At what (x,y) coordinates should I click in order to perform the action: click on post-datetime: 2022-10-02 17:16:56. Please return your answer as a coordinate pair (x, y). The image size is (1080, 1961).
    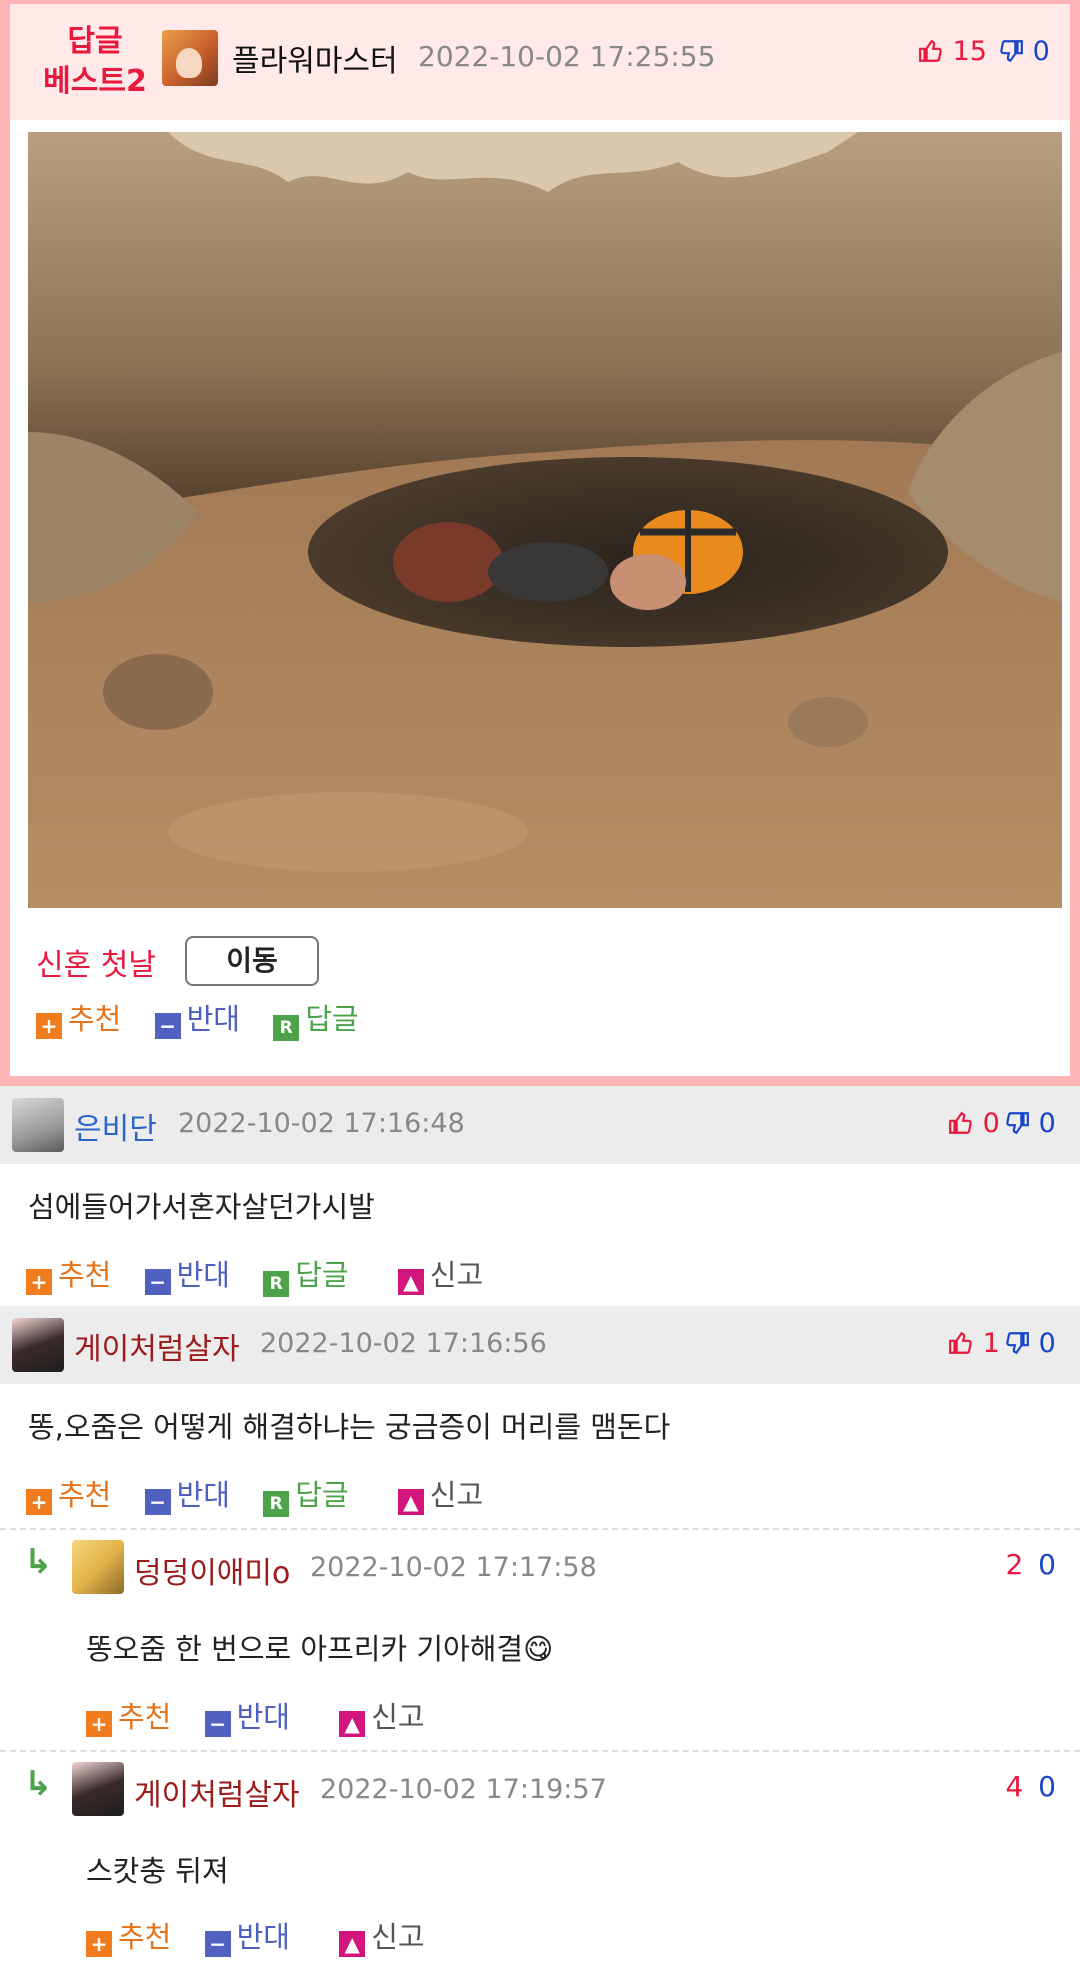
    Looking at the image, I should click on (403, 1343).